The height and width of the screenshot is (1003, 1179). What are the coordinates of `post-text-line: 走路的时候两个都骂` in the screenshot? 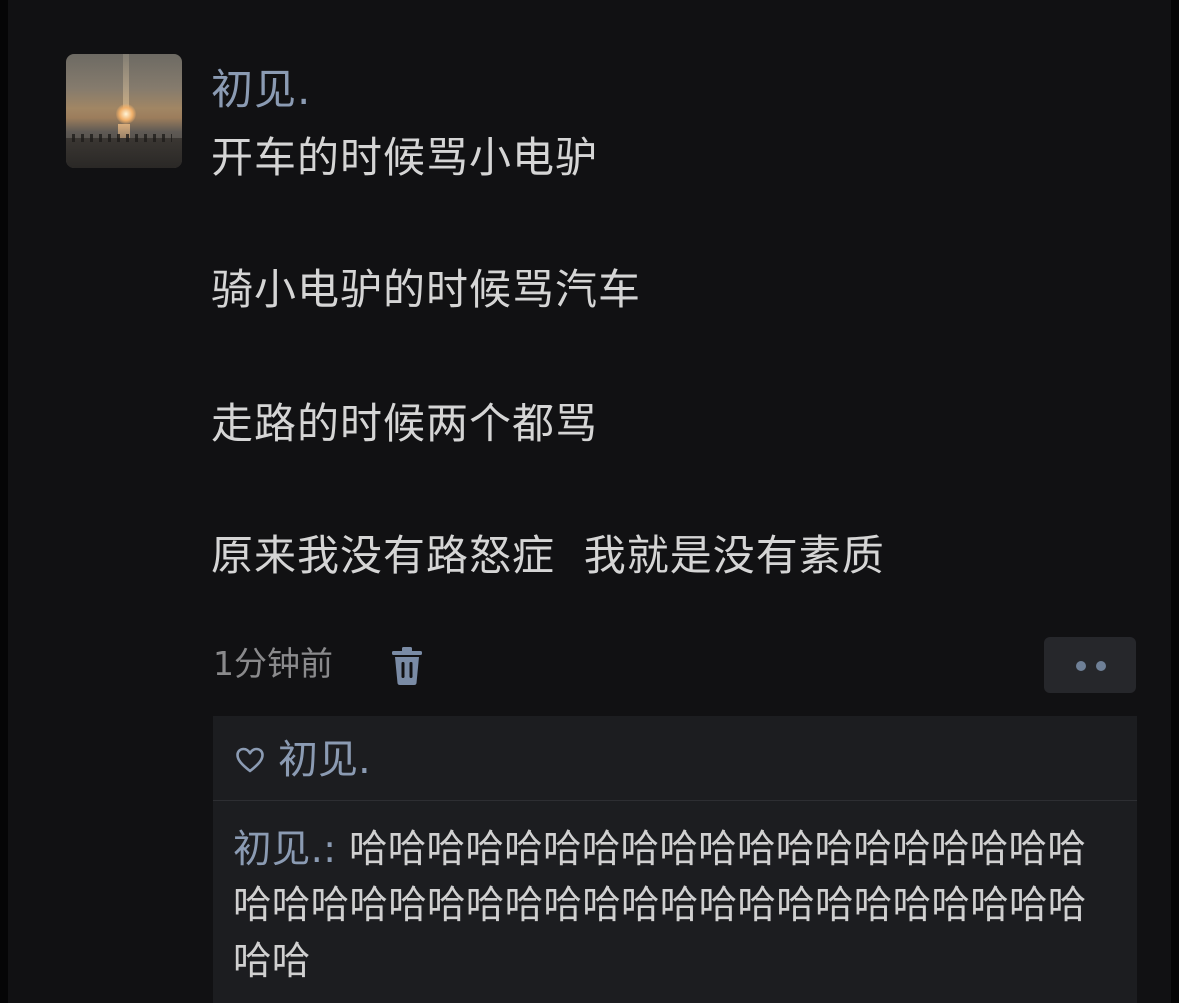 It's located at (405, 423).